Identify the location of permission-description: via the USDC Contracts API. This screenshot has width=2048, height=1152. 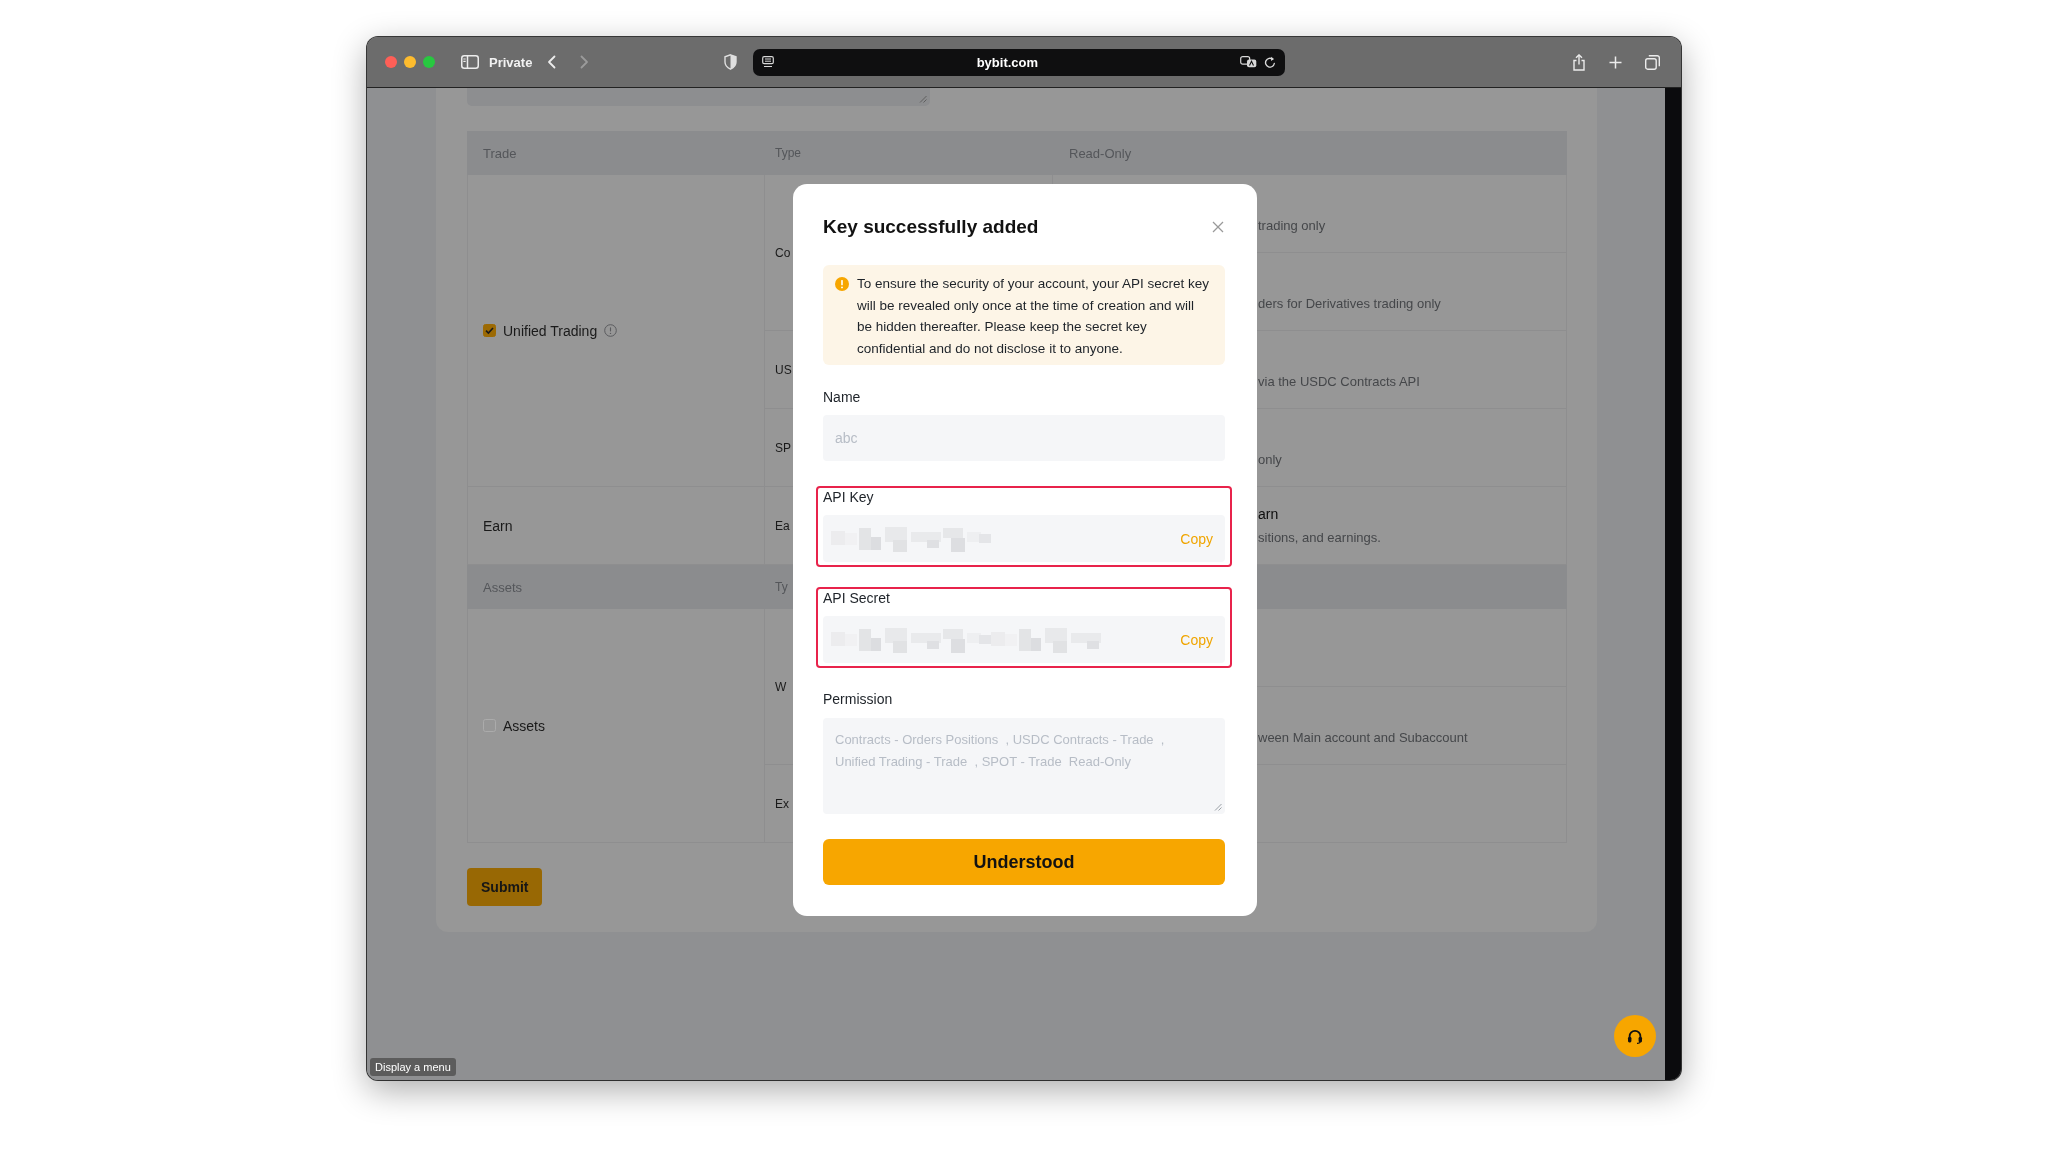
(1339, 381).